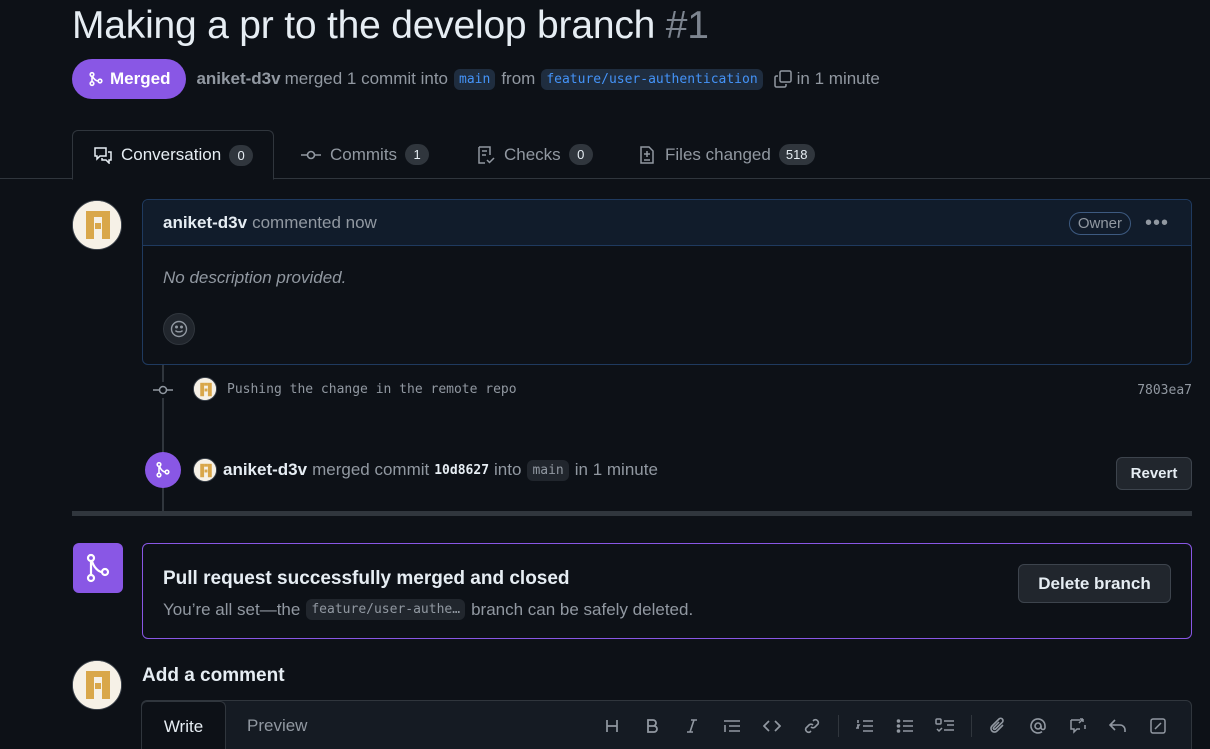  Describe the element at coordinates (1099, 223) in the screenshot. I see `owner-badge: Owner` at that location.